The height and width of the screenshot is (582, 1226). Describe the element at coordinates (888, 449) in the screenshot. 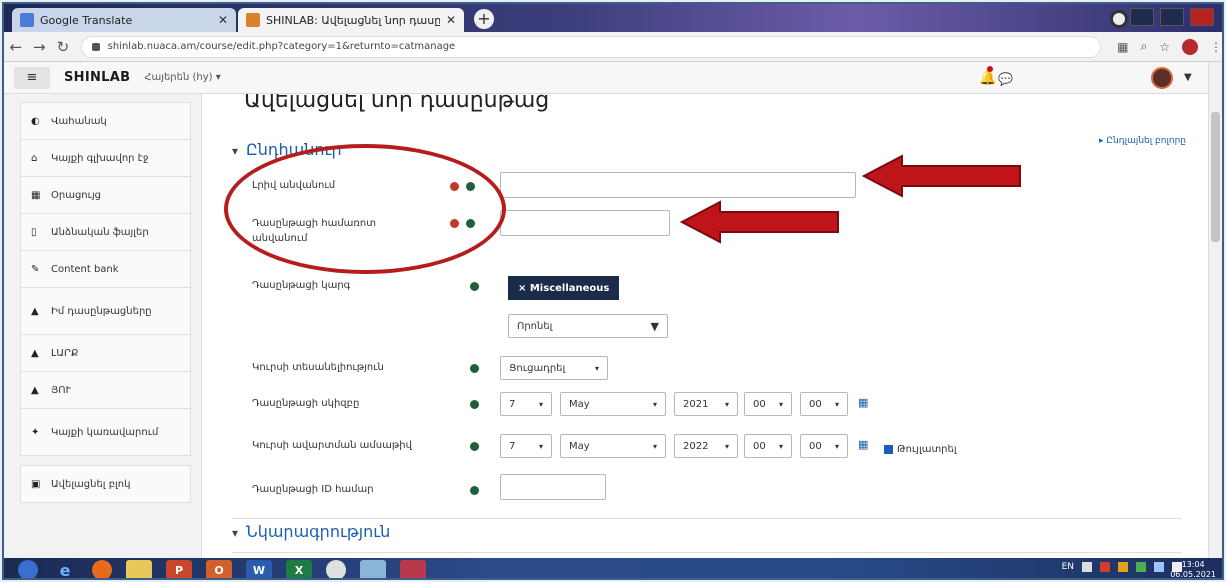

I see `checkbox-checked-icon` at that location.